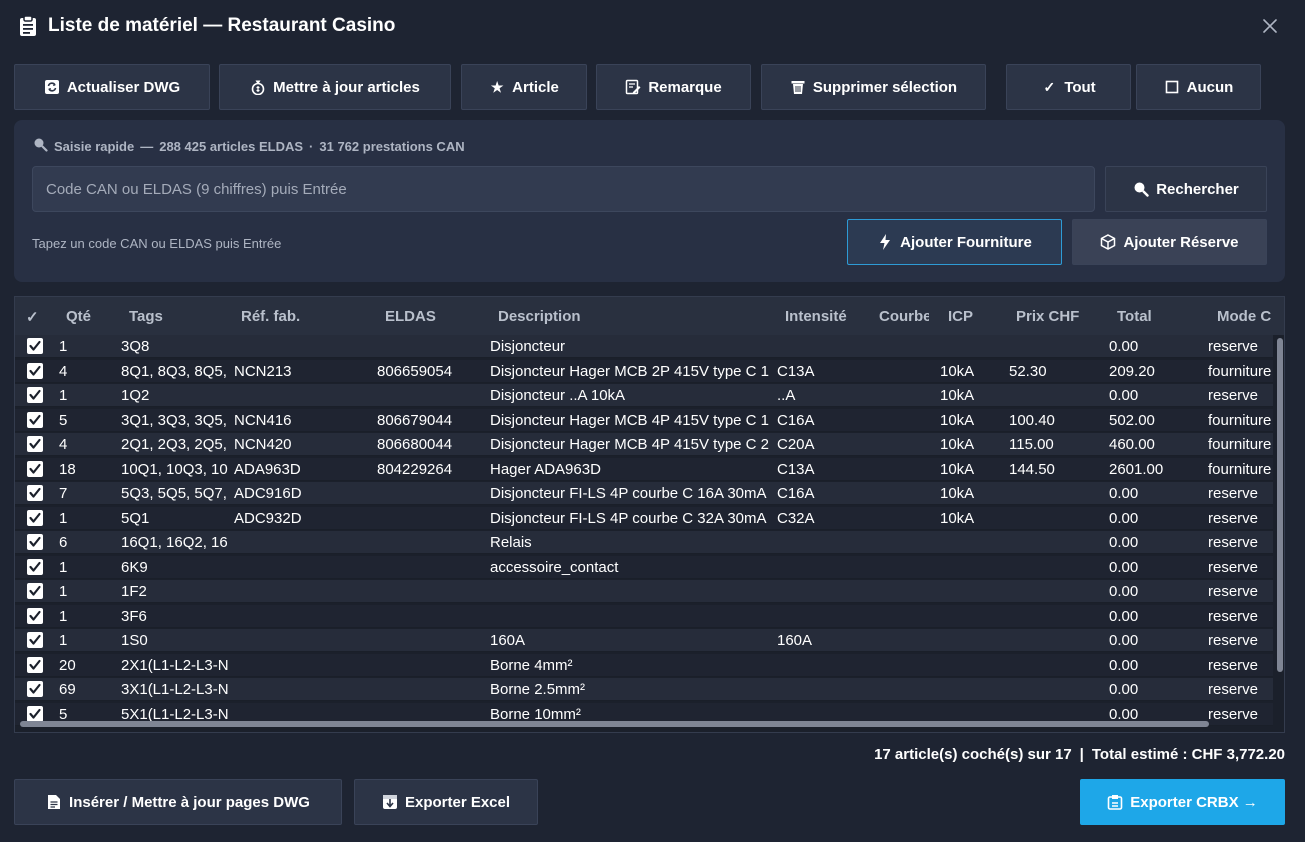 The height and width of the screenshot is (842, 1305). What do you see at coordinates (1068, 87) in the screenshot?
I see `select-all-button: ✓ Tout` at bounding box center [1068, 87].